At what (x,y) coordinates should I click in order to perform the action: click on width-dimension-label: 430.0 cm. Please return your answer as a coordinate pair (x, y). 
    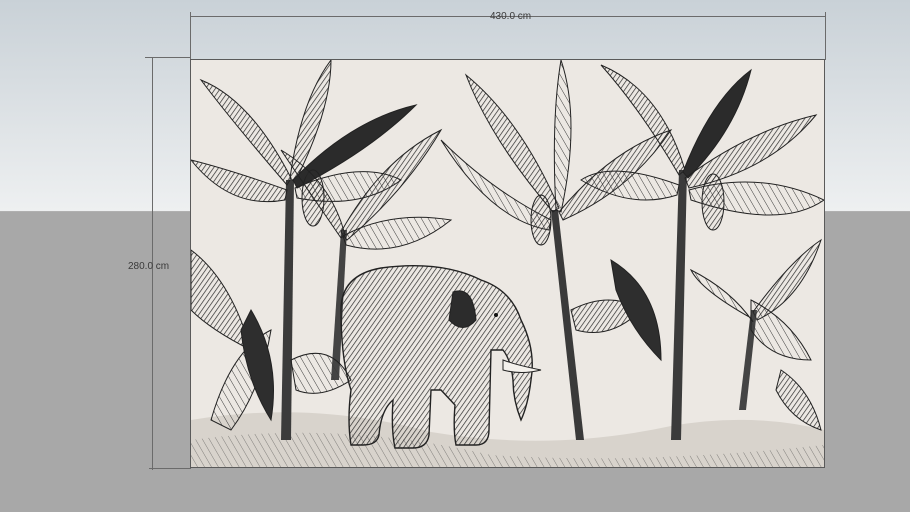
    Looking at the image, I should click on (511, 16).